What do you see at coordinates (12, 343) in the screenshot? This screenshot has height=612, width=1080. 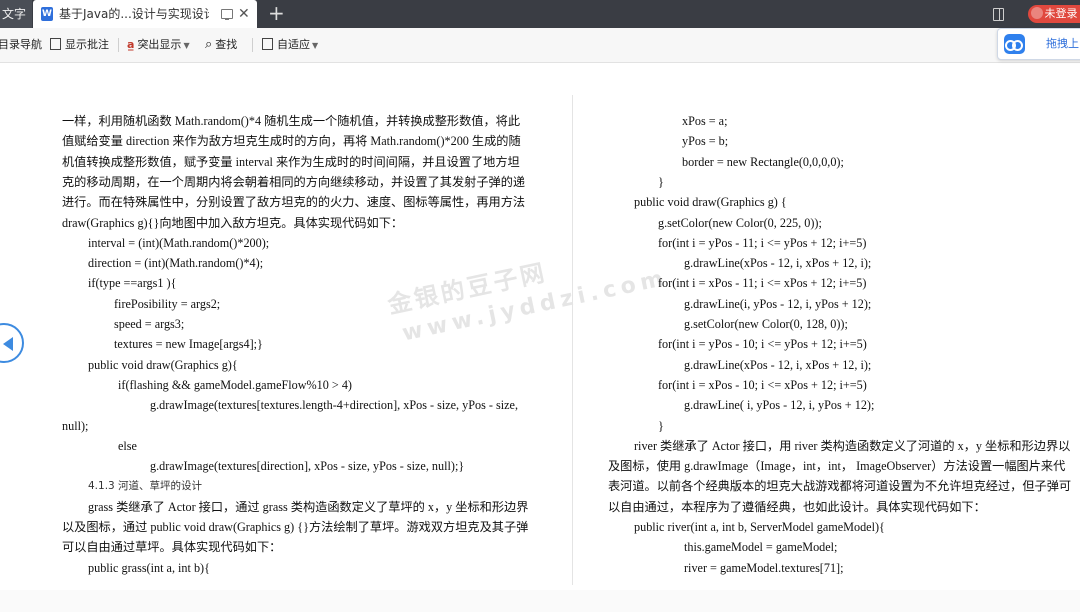 I see `previous-page-arrow-icon` at bounding box center [12, 343].